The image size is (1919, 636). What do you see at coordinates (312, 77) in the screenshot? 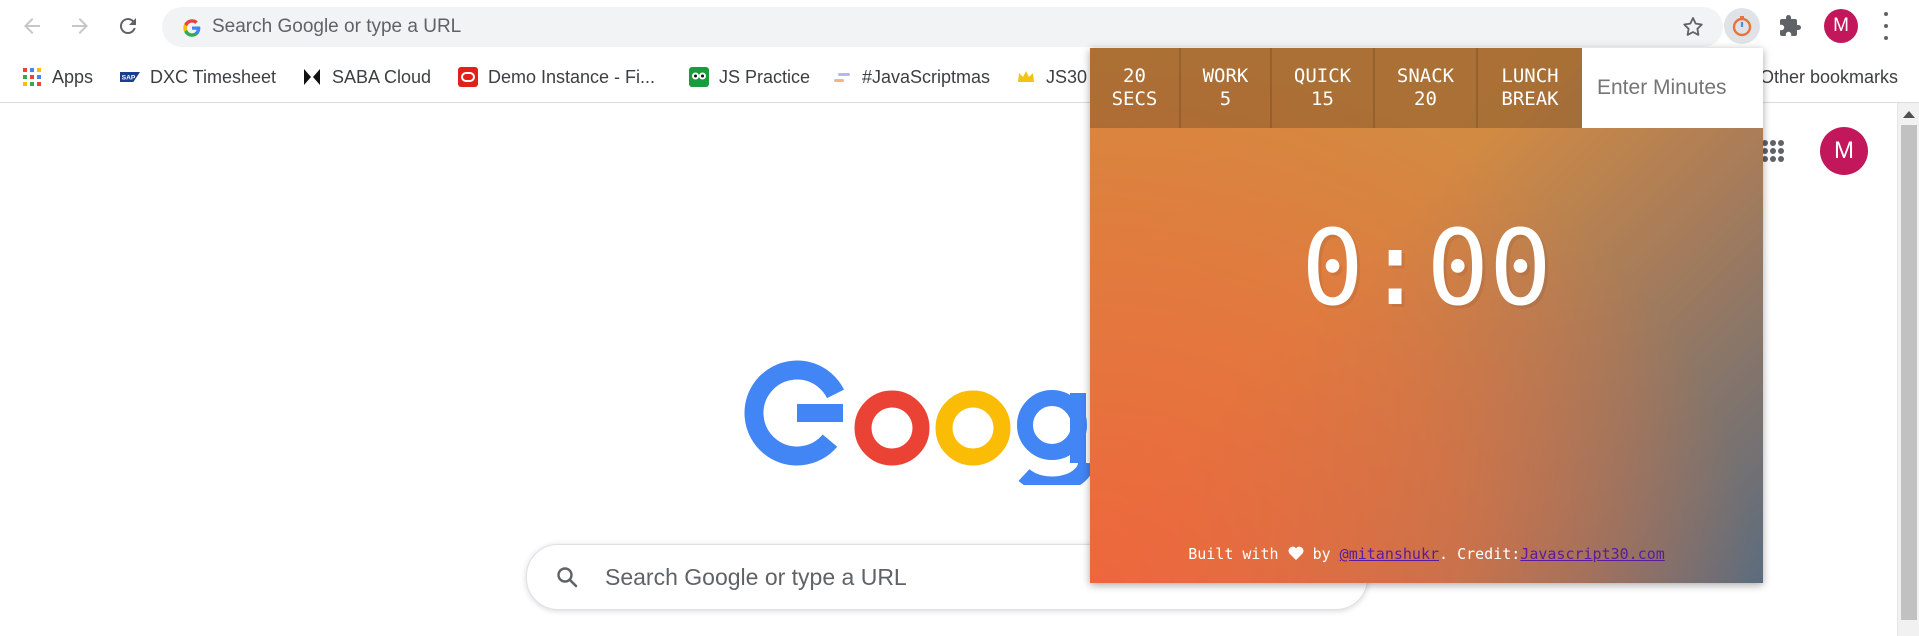
I see `saba-icon` at bounding box center [312, 77].